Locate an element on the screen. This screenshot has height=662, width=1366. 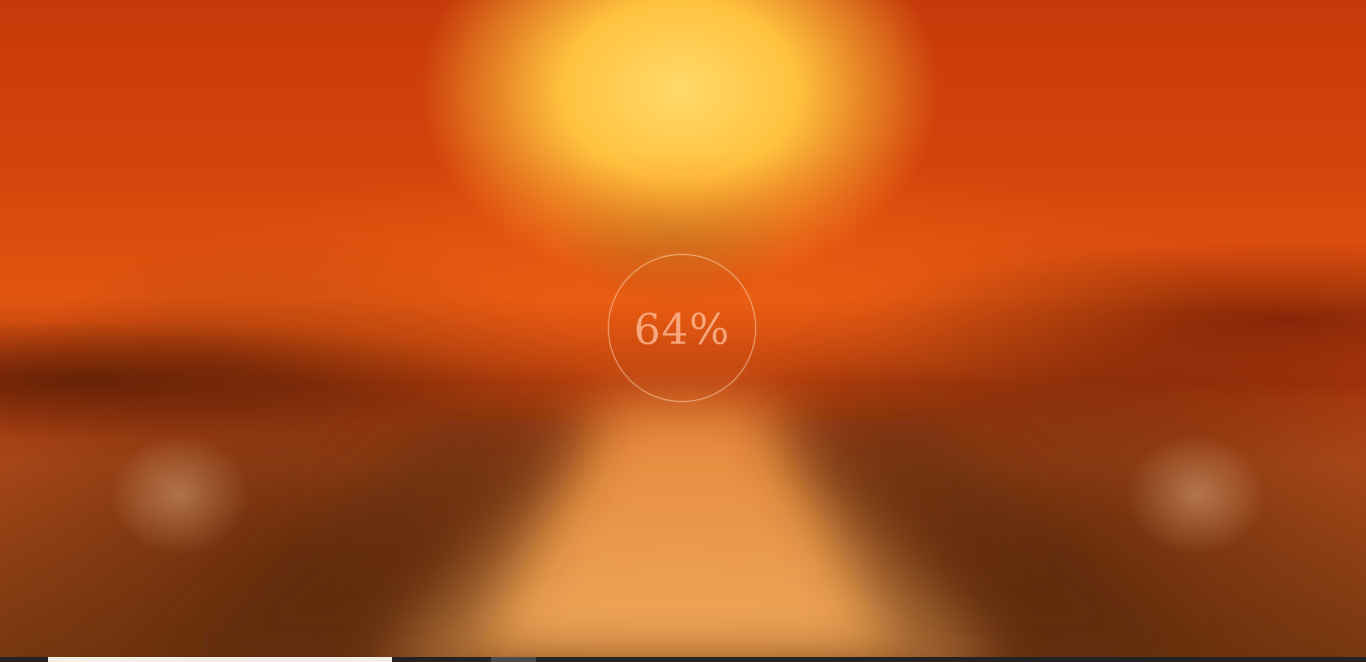
loading-progress-percent: 64% is located at coordinates (682, 329).